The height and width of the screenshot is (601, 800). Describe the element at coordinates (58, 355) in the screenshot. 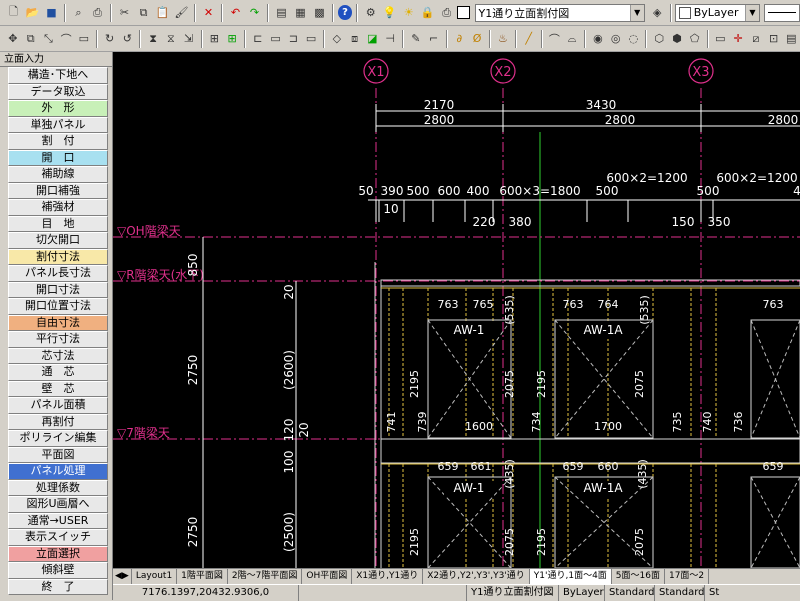

I see `panel-item: 芯寸法` at that location.